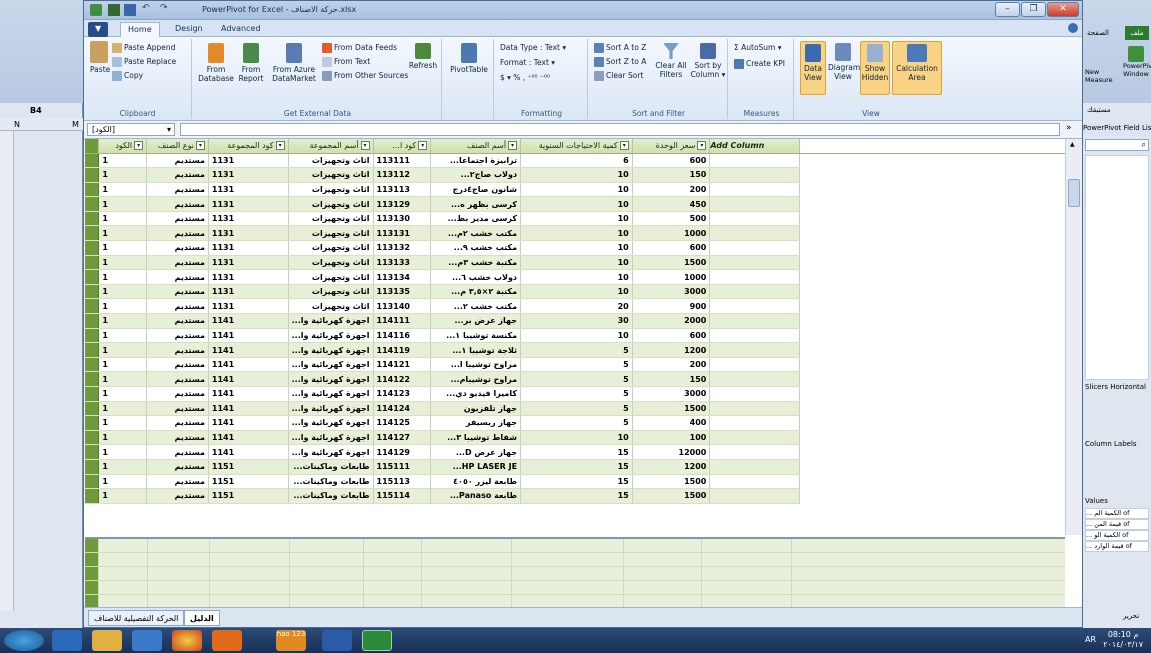 Image resolution: width=1151 pixels, height=653 pixels. What do you see at coordinates (671, 452) in the screenshot?
I see `table-cell: 12000` at bounding box center [671, 452].